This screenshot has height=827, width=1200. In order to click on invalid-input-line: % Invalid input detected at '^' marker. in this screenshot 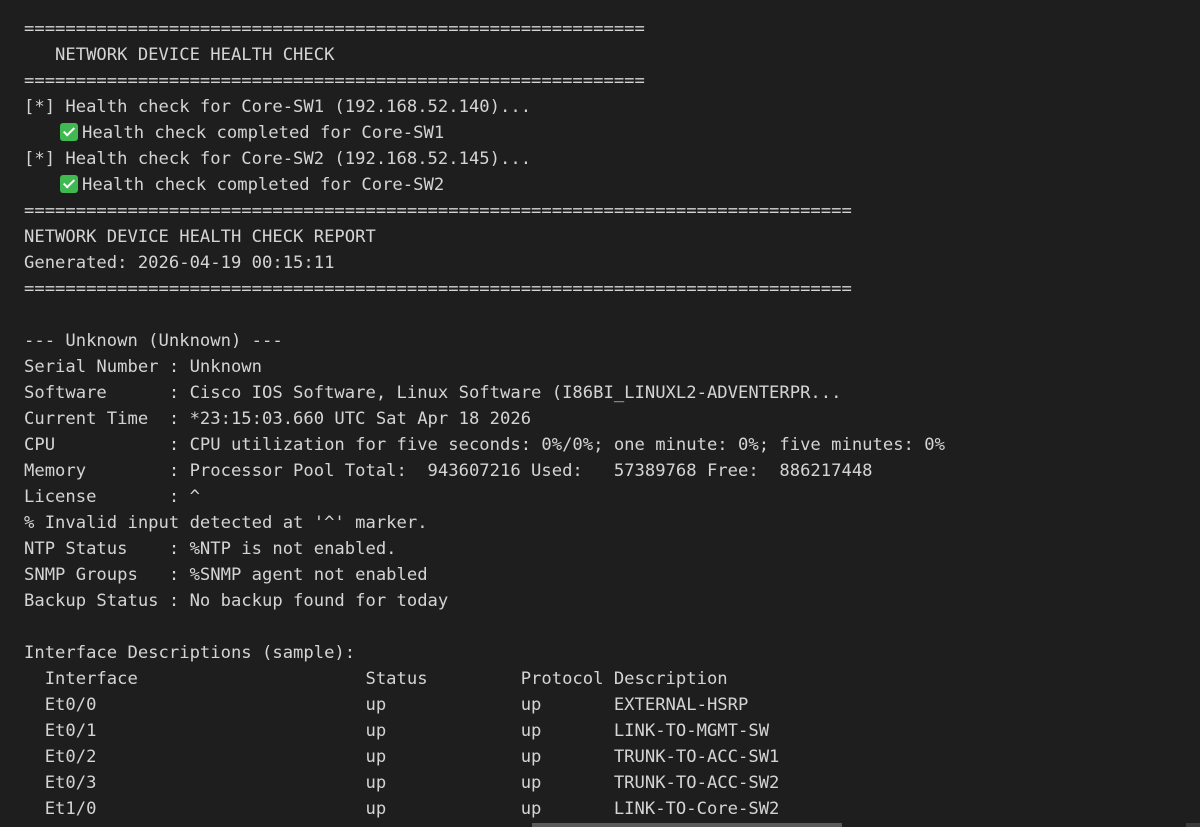, I will do `click(226, 523)`.